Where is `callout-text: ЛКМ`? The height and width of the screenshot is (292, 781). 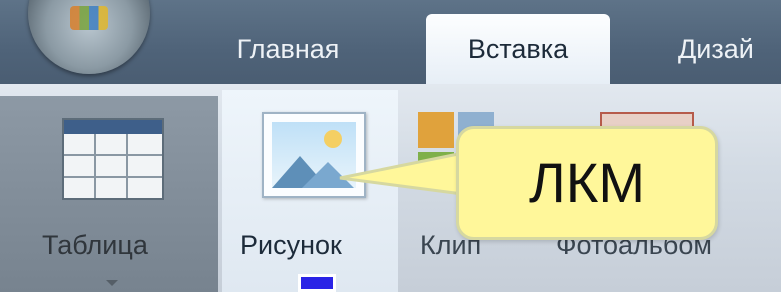 callout-text: ЛКМ is located at coordinates (587, 182).